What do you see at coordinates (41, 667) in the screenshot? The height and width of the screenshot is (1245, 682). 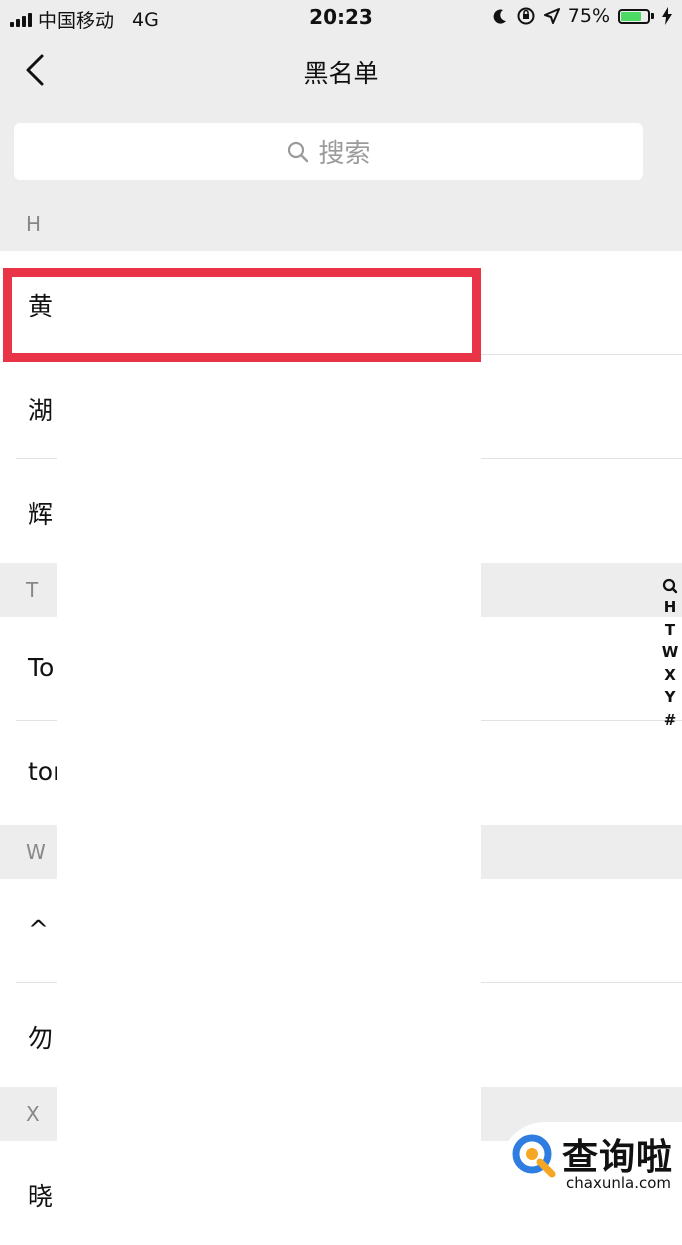 I see `contact-name: To` at bounding box center [41, 667].